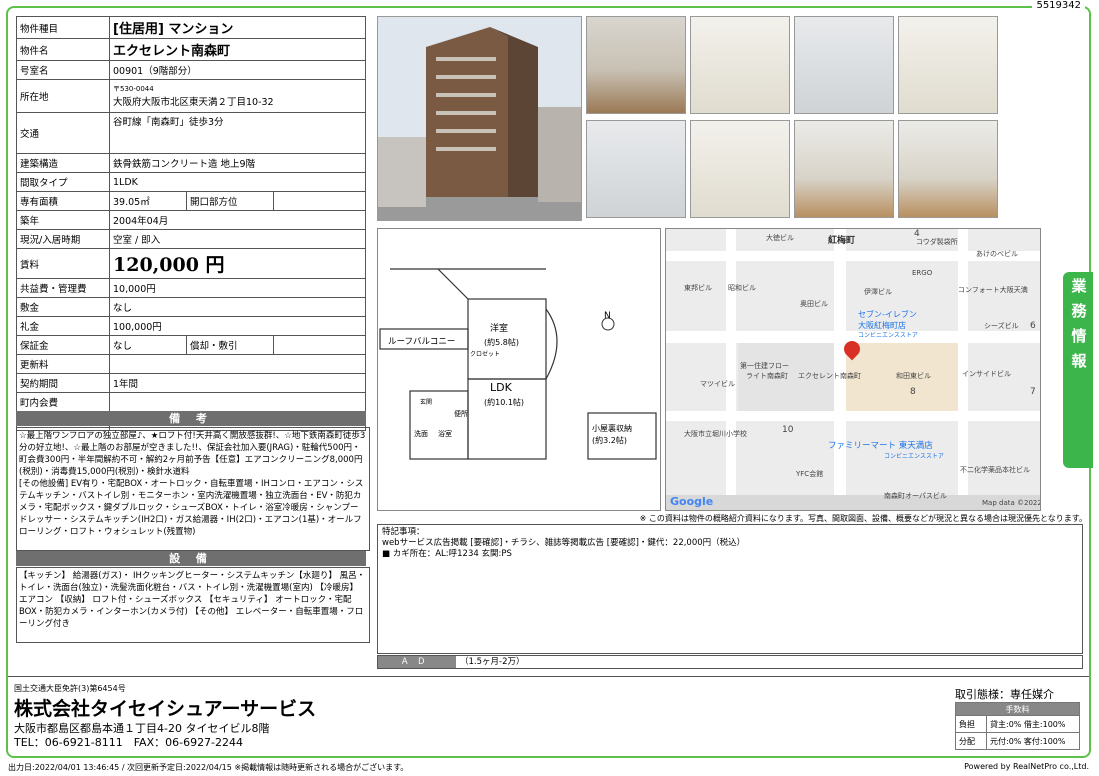 This screenshot has height=776, width=1099. I want to click on document-id: 5519342, so click(1058, 5).